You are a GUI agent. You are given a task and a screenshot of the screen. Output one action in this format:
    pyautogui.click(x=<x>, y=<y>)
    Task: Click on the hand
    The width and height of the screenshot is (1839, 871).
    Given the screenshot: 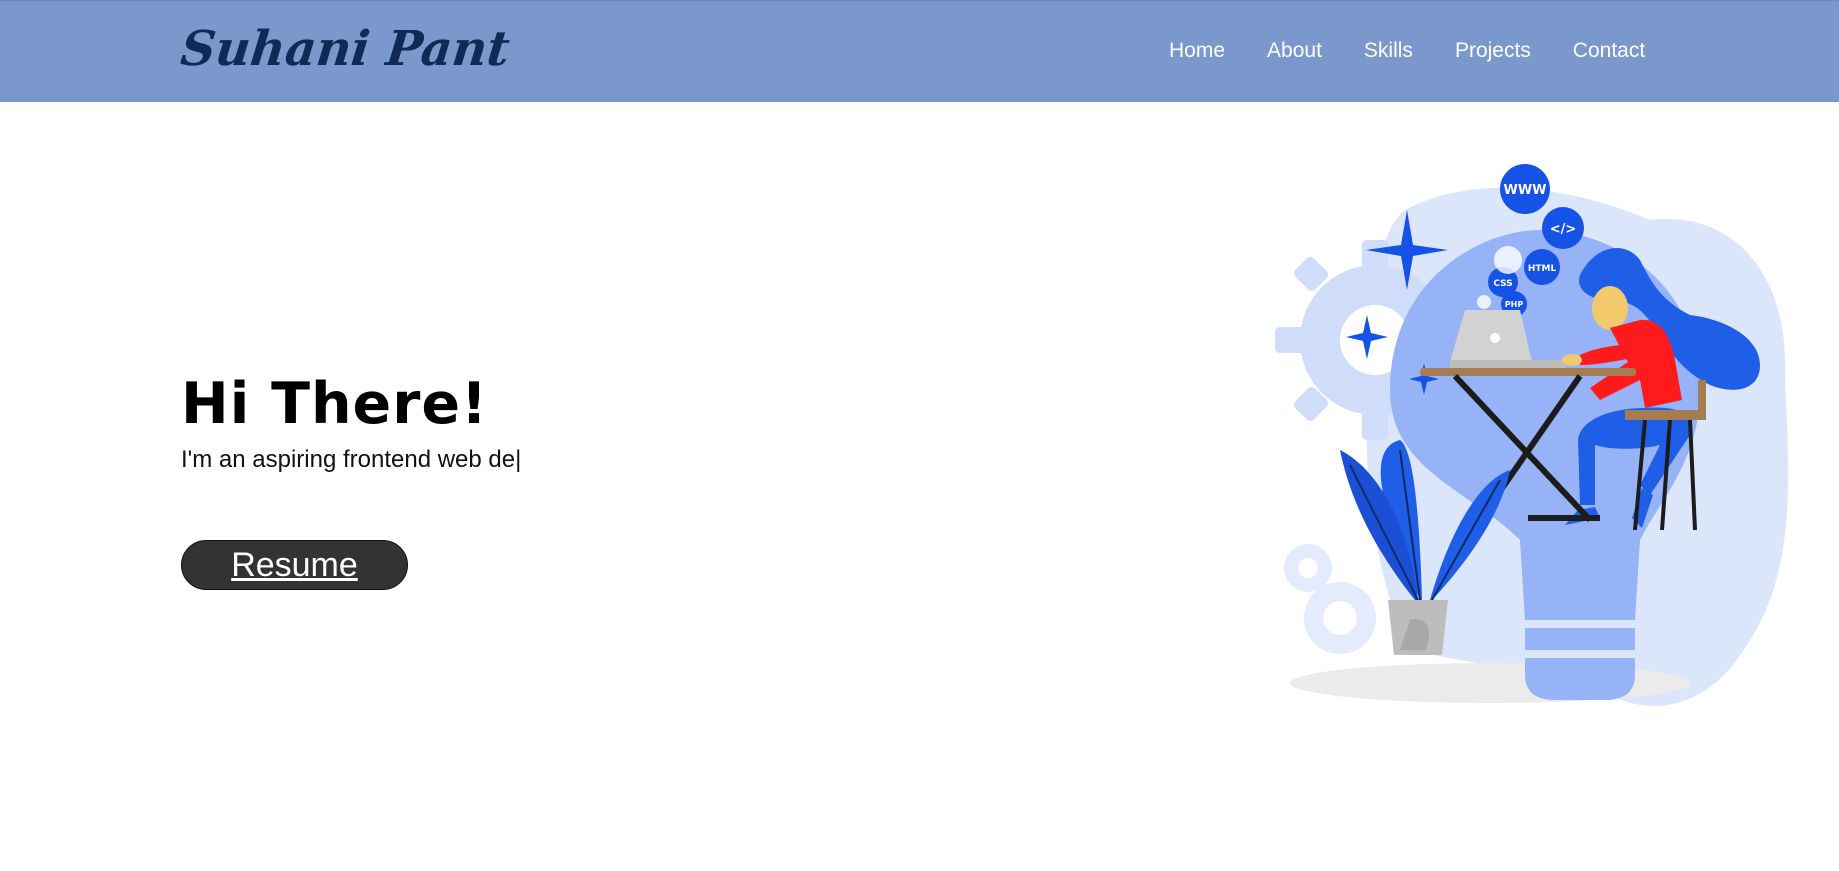 What is the action you would take?
    pyautogui.click(x=1572, y=360)
    